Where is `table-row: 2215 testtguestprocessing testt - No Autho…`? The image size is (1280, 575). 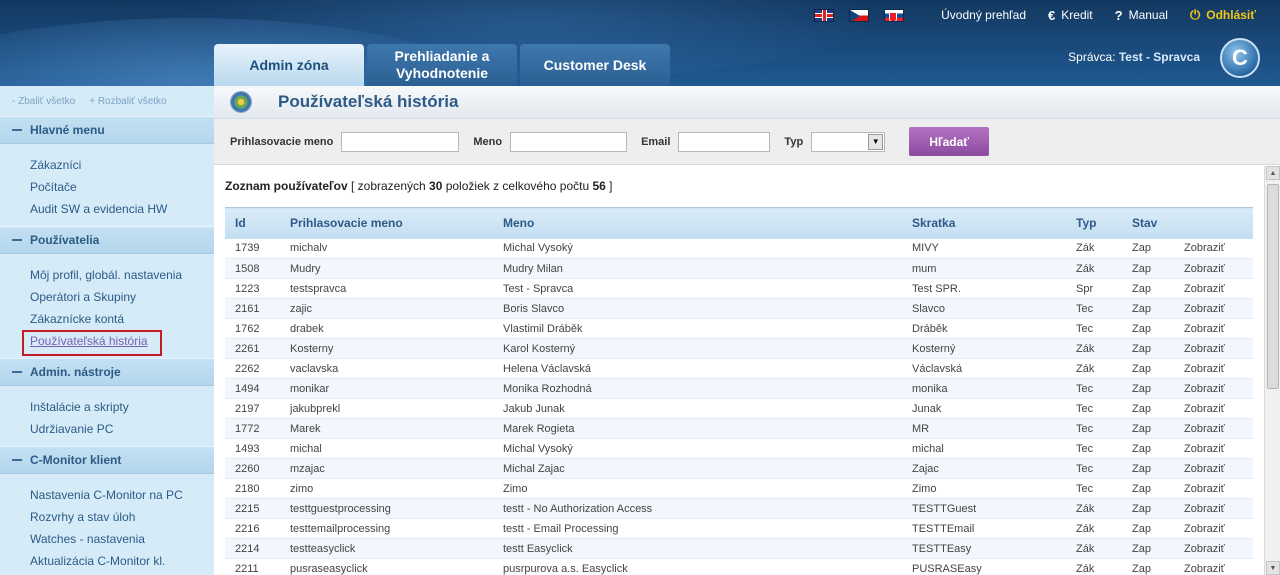 table-row: 2215 testtguestprocessing testt - No Autho… is located at coordinates (739, 508).